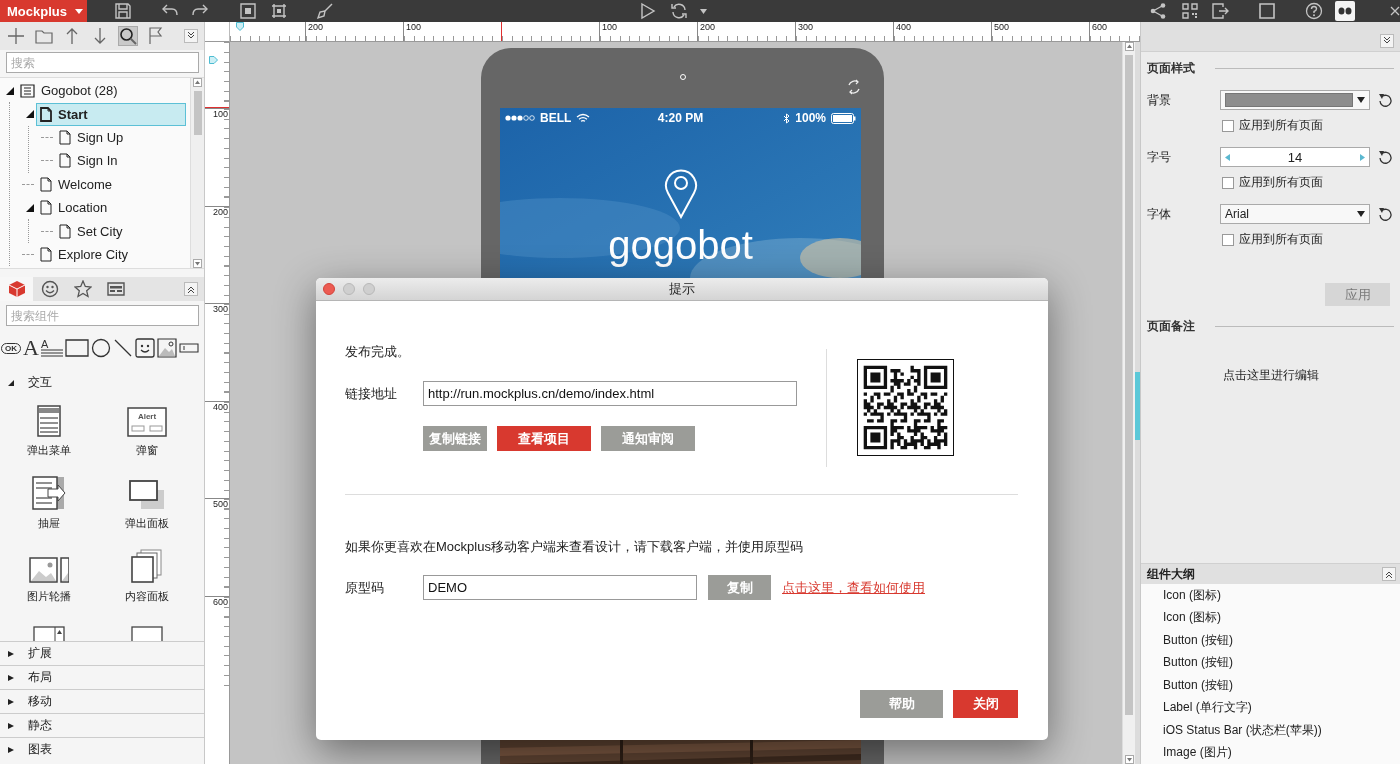 Image resolution: width=1400 pixels, height=764 pixels. What do you see at coordinates (1270, 730) in the screenshot?
I see `outline-item: iOS Status Bar (状态栏(苹果))` at bounding box center [1270, 730].